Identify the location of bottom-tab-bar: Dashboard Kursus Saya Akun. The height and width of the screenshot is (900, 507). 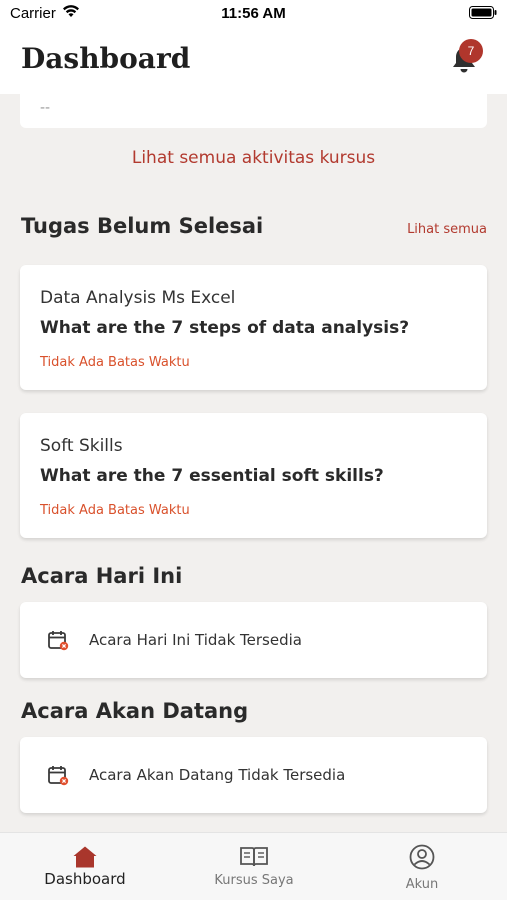
(253, 866).